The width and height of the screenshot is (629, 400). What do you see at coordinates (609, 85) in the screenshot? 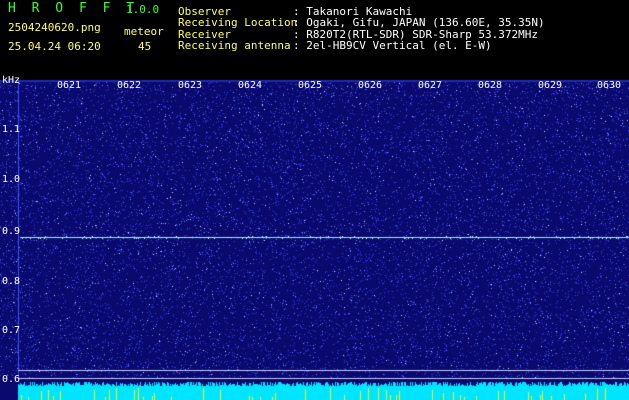
I see `x-tick-0630: 0630` at bounding box center [609, 85].